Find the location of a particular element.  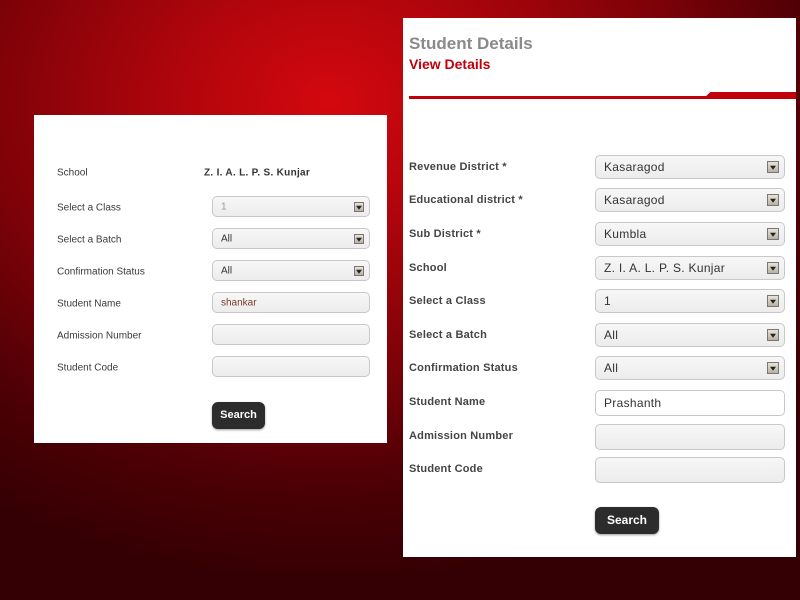

sub-district-select: Kumbla is located at coordinates (690, 234).